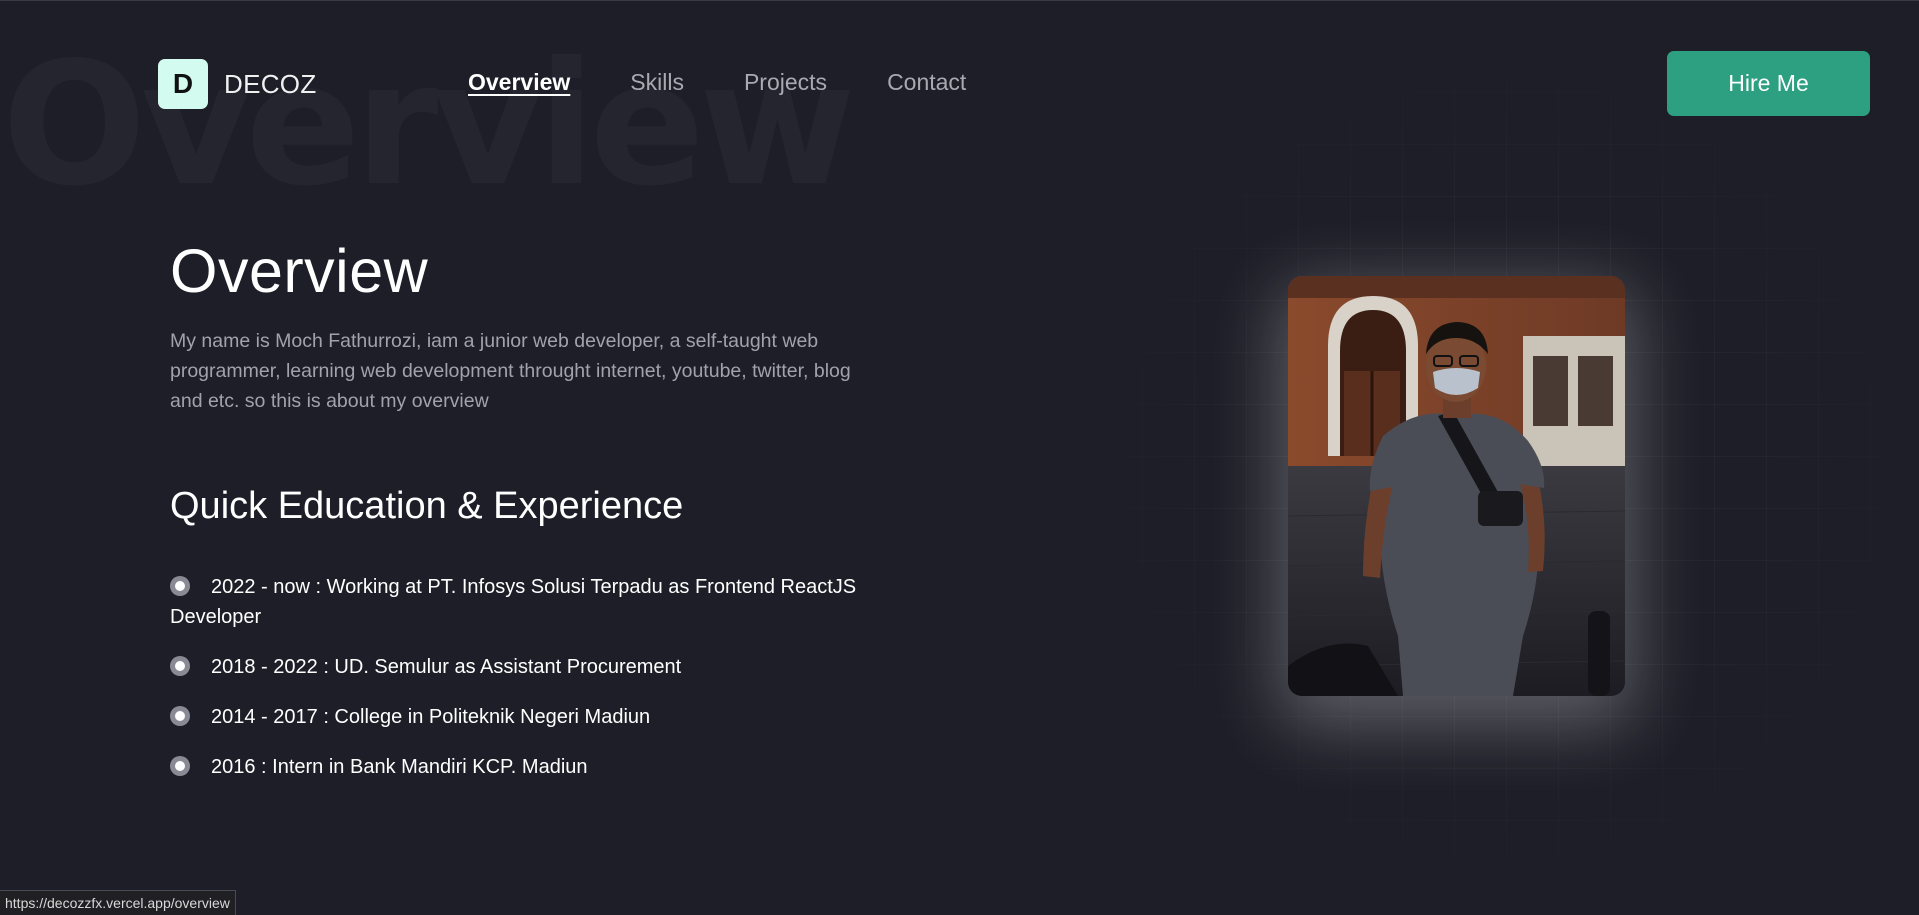 The width and height of the screenshot is (1919, 915). Describe the element at coordinates (926, 82) in the screenshot. I see `nav-link-contact: Contact` at that location.